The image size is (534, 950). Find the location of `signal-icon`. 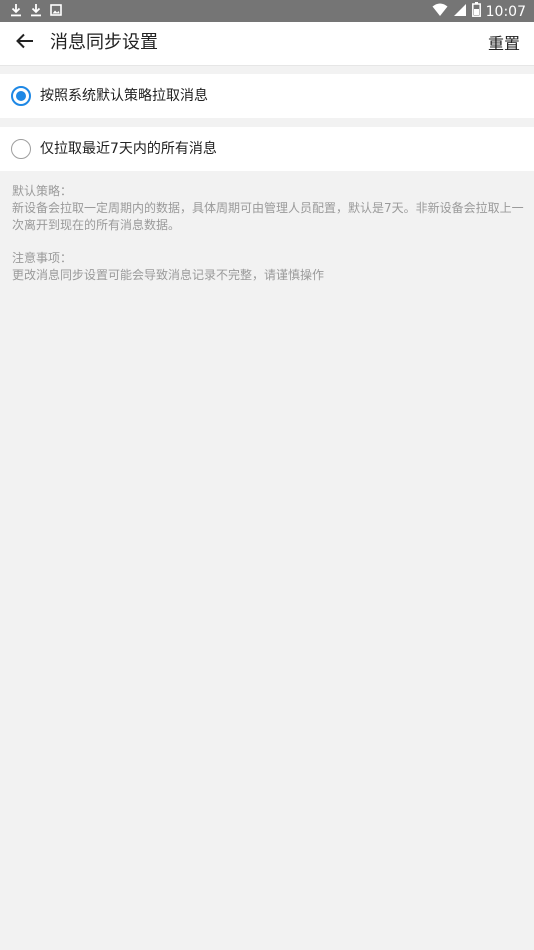

signal-icon is located at coordinates (460, 11).